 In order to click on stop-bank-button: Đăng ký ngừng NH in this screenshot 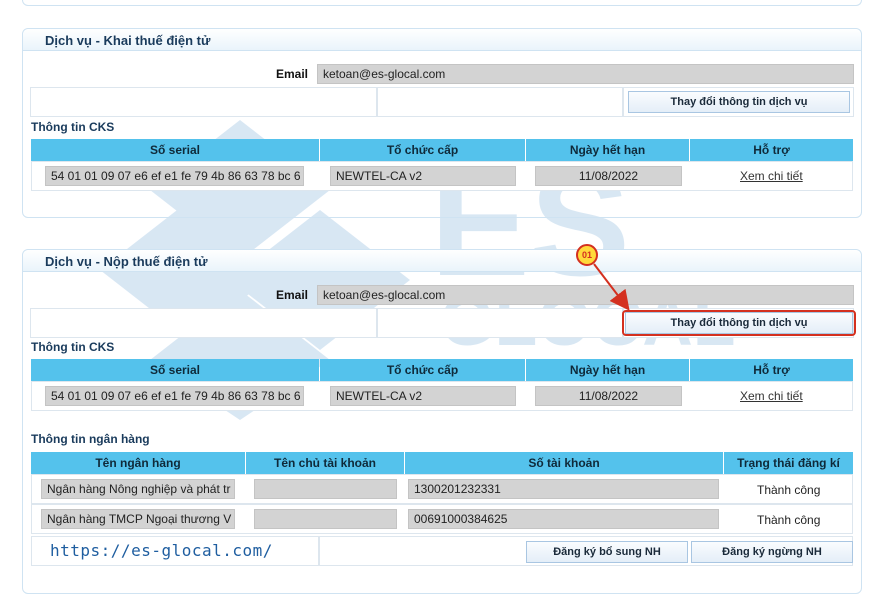, I will do `click(772, 552)`.